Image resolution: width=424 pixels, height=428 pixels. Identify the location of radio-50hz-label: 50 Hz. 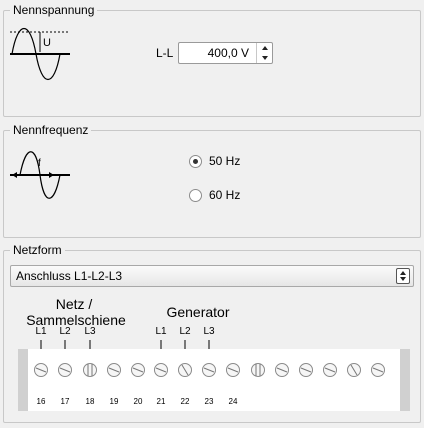
(225, 161).